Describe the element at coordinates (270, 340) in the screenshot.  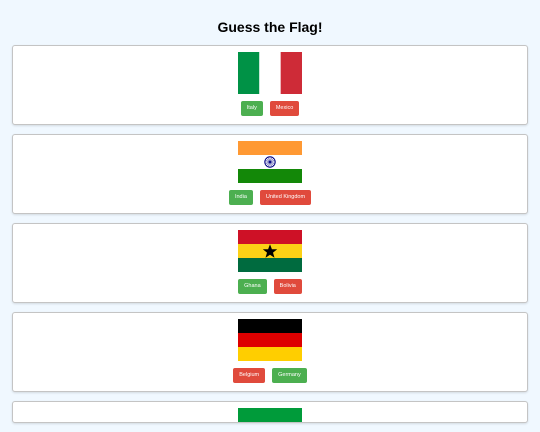
I see `germany-flag` at that location.